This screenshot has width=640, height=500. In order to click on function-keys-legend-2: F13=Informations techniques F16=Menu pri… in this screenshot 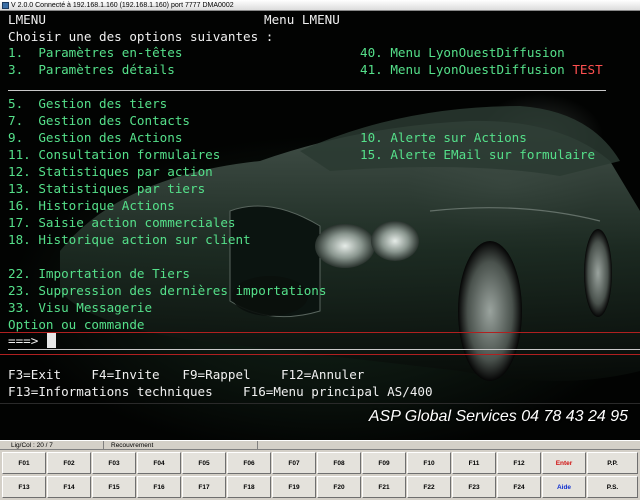, I will do `click(220, 391)`.